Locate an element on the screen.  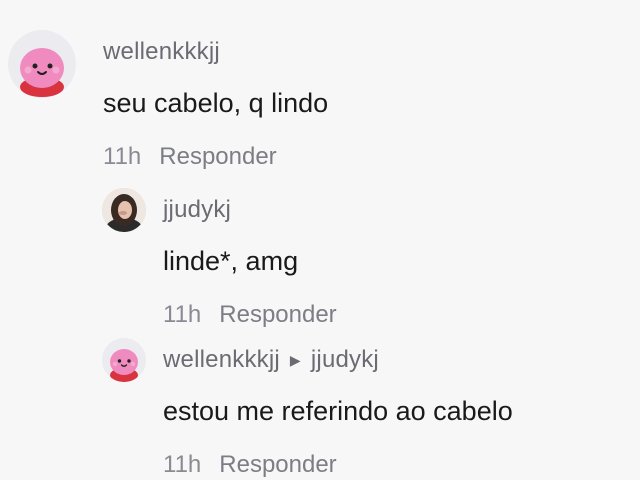
reply-arrow-icon: ▶ is located at coordinates (295, 359).